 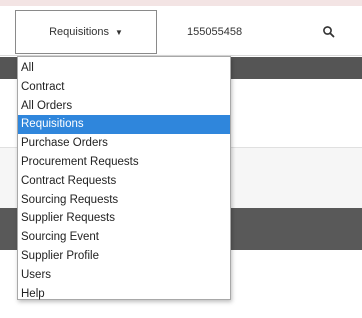 What do you see at coordinates (181, 33) in the screenshot?
I see `search-bar: Requisitions ▼ 155055458` at bounding box center [181, 33].